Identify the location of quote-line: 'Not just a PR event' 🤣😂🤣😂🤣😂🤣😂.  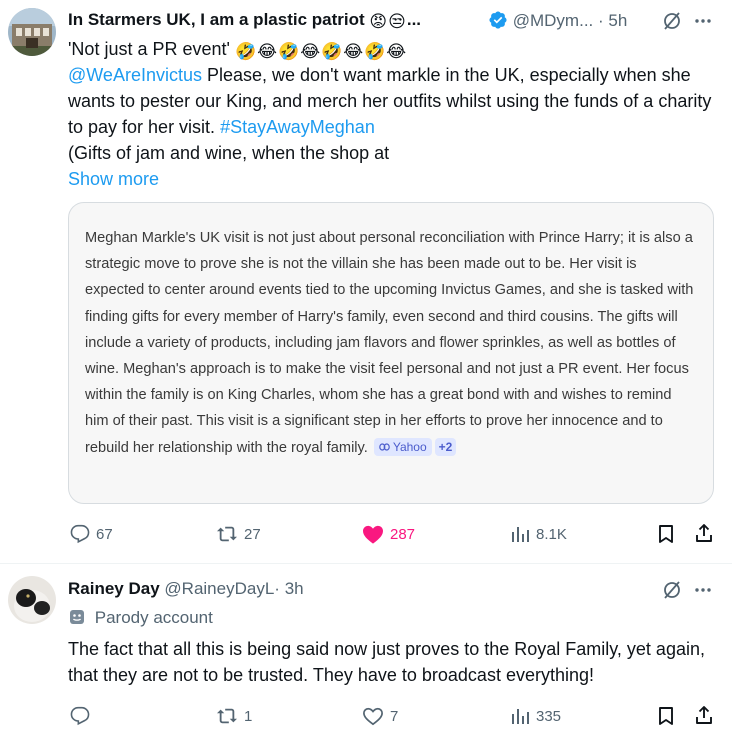
(393, 49).